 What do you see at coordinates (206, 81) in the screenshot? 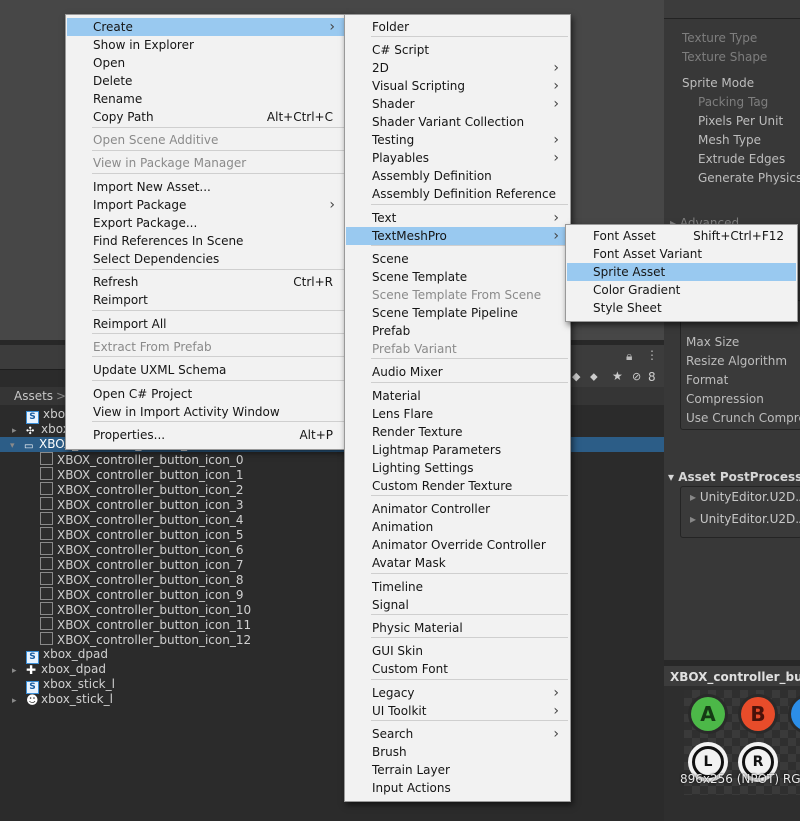
I see `context-menu-item-delete: Delete` at bounding box center [206, 81].